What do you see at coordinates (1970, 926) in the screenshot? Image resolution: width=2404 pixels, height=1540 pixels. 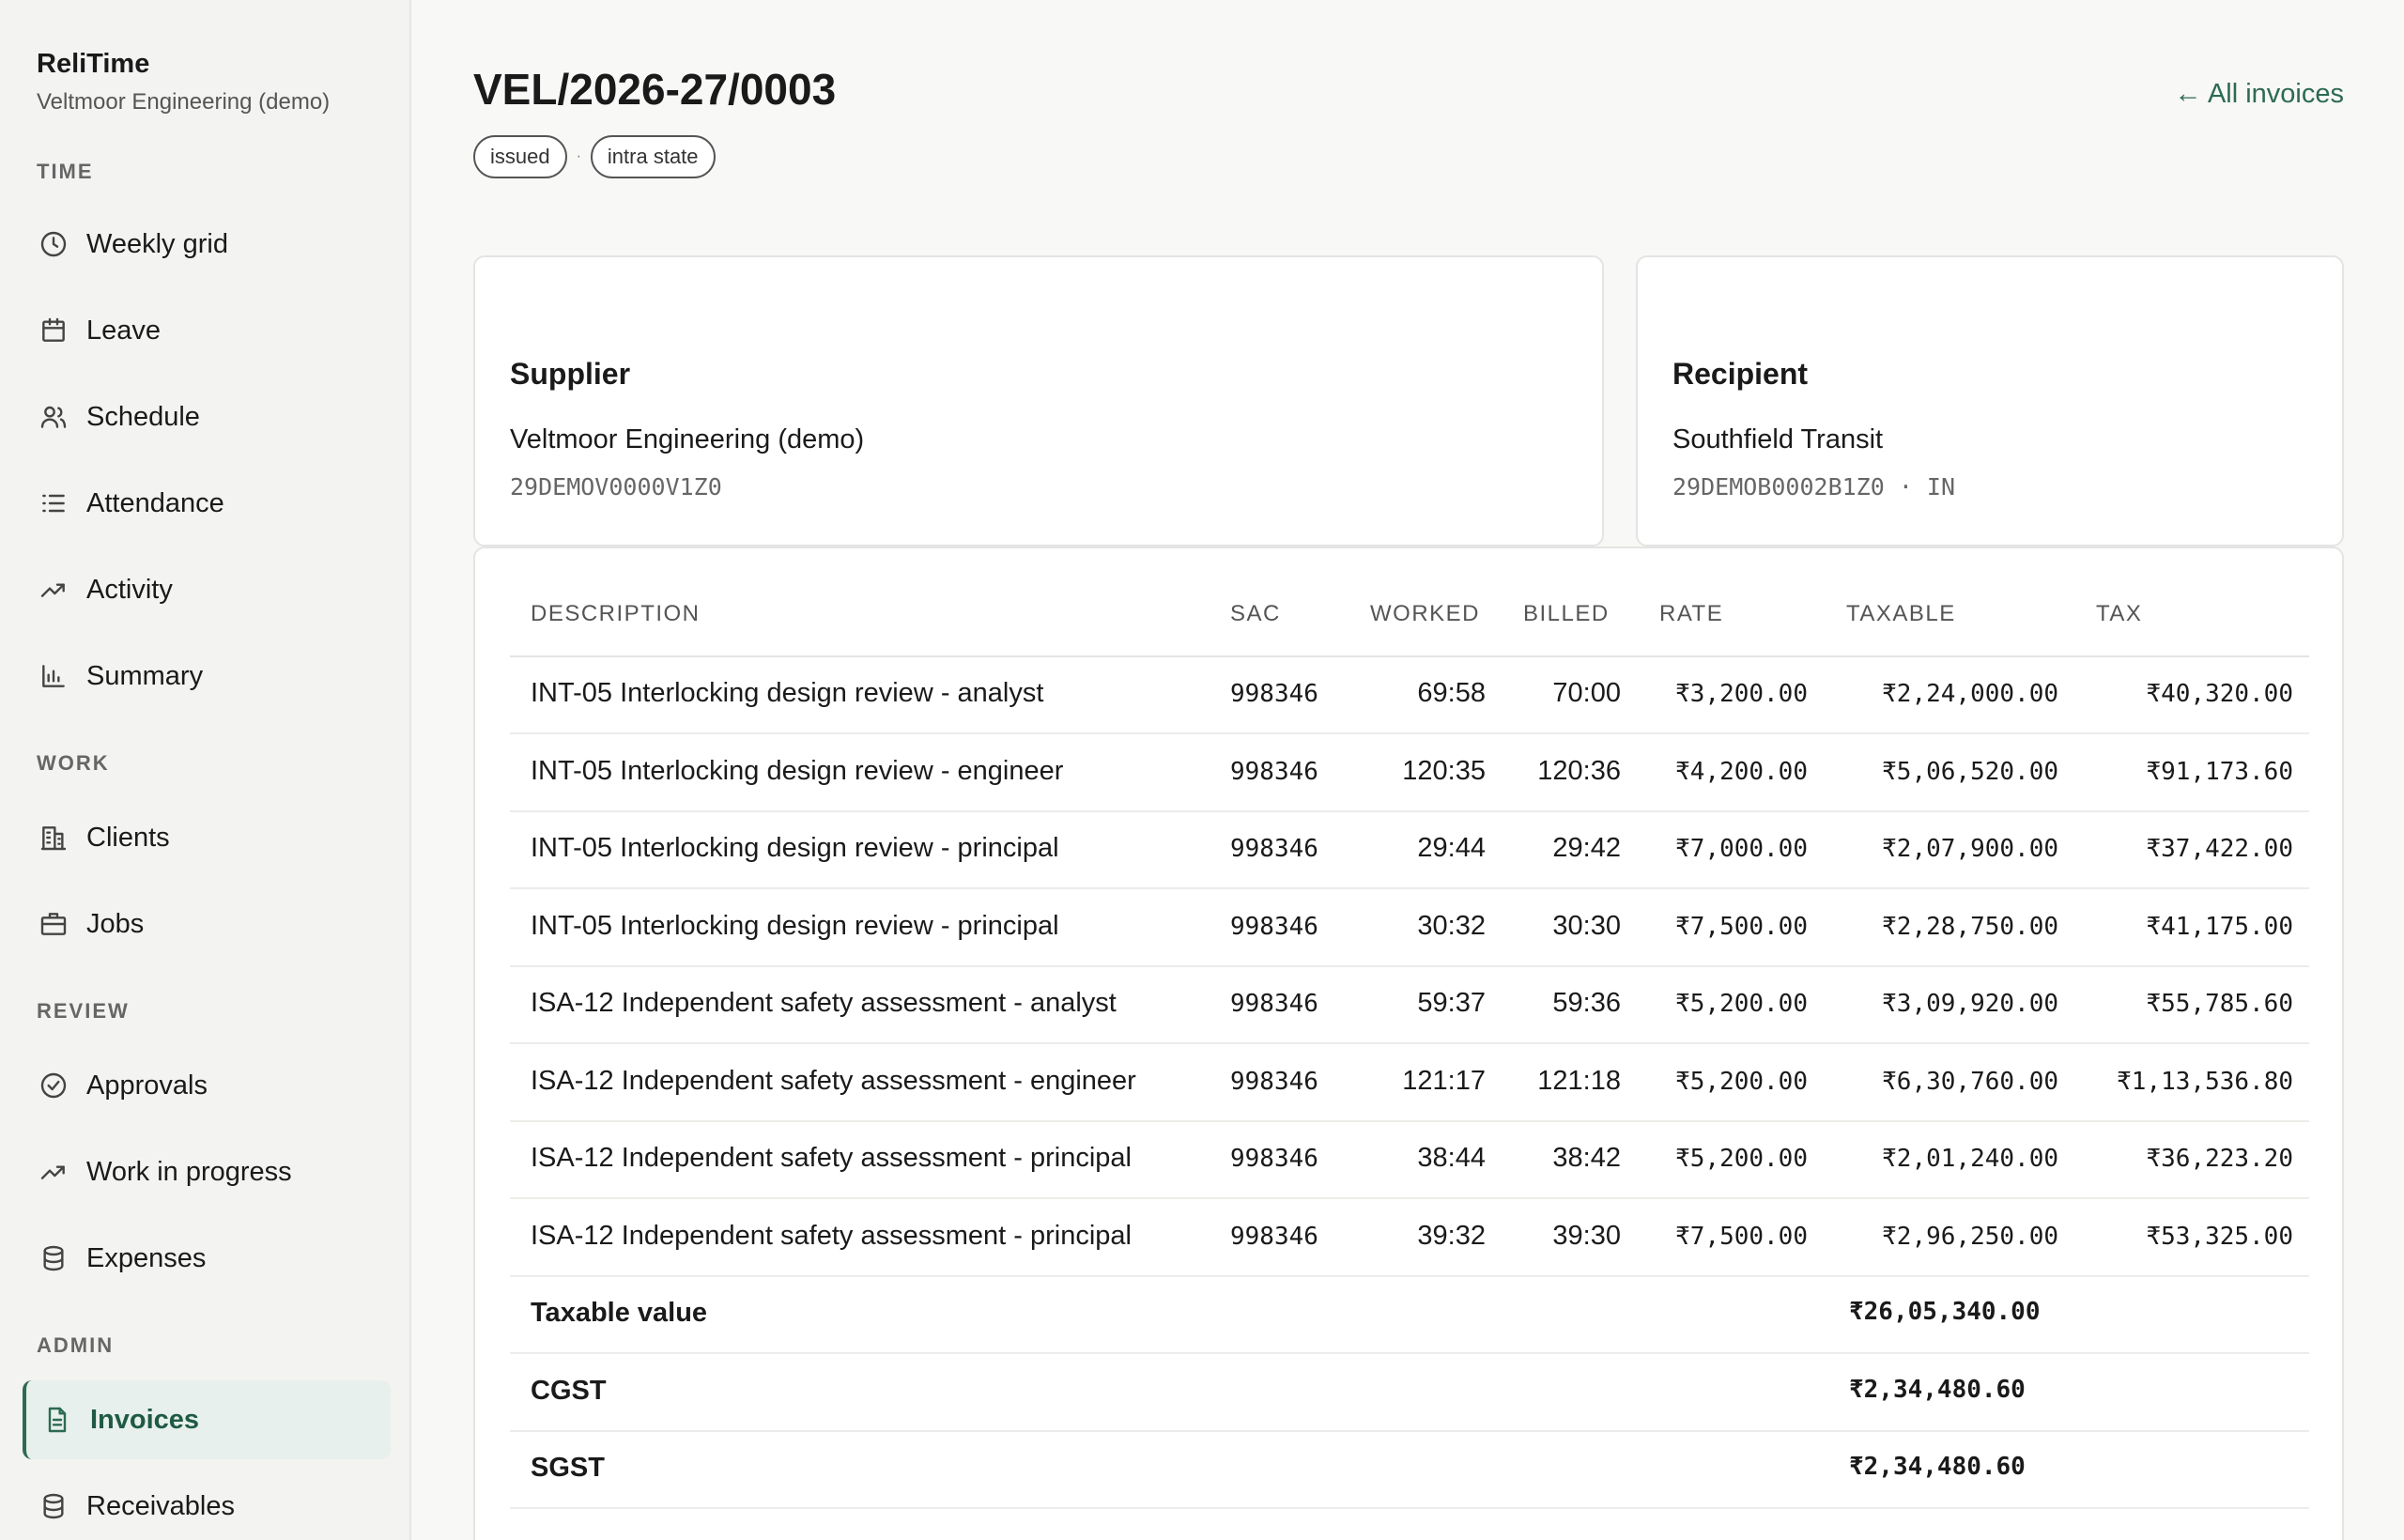 I see `cell-taxable: ₹2,28,750.00` at bounding box center [1970, 926].